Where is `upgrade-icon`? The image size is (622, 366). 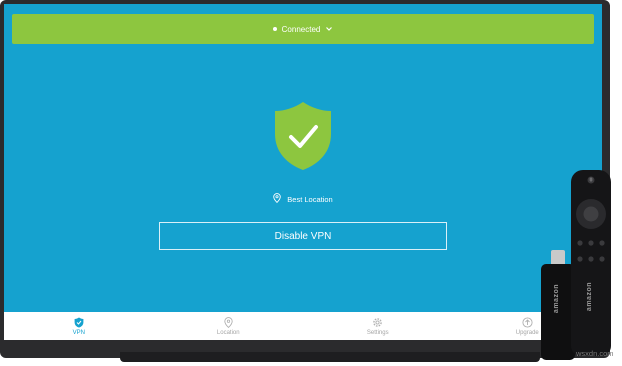
upgrade-icon is located at coordinates (527, 322).